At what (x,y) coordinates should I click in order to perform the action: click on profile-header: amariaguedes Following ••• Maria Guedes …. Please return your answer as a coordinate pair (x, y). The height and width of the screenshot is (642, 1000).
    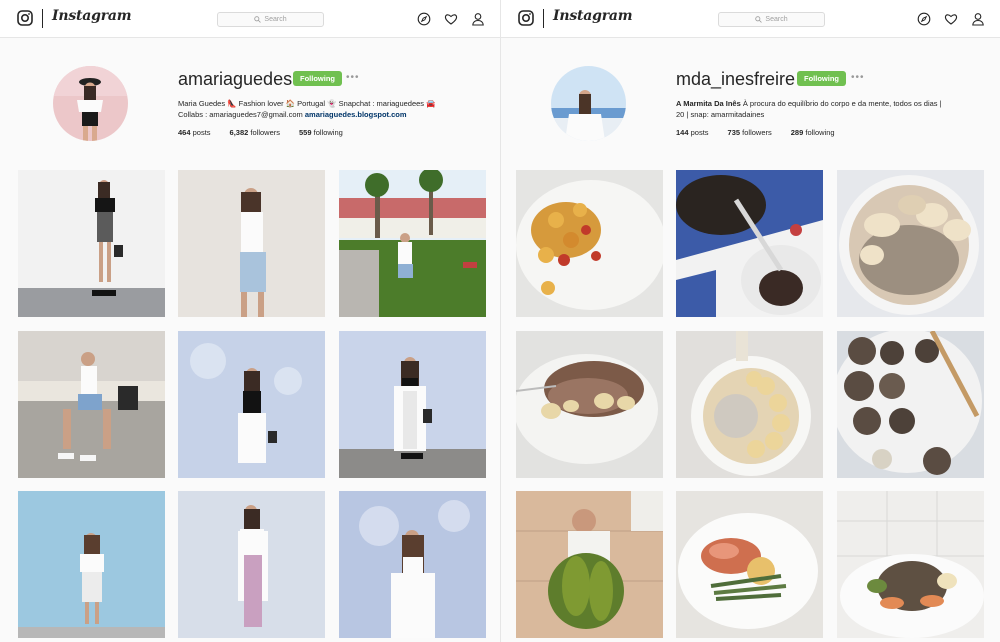
    Looking at the image, I should click on (250, 104).